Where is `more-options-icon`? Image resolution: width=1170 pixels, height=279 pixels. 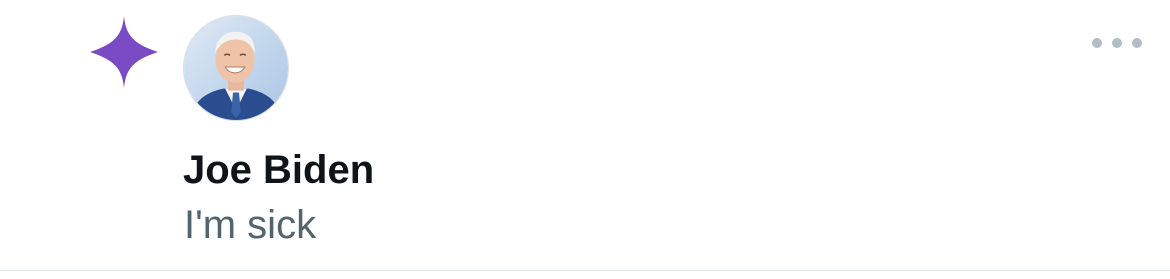
more-options-icon is located at coordinates (1117, 43).